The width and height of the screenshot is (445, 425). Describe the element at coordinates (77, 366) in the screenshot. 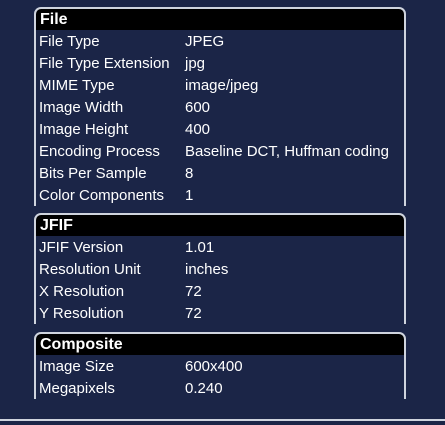

I see `row-key: Image Size` at that location.